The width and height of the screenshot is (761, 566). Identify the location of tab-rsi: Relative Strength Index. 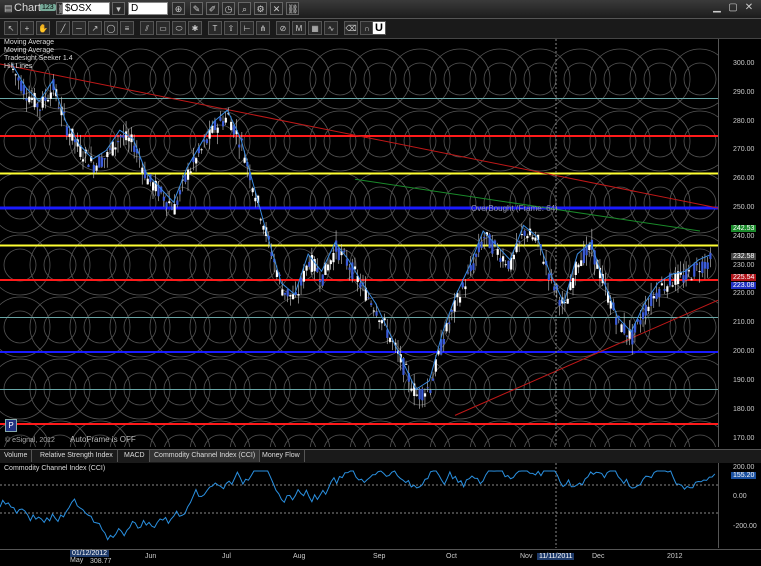
(77, 456).